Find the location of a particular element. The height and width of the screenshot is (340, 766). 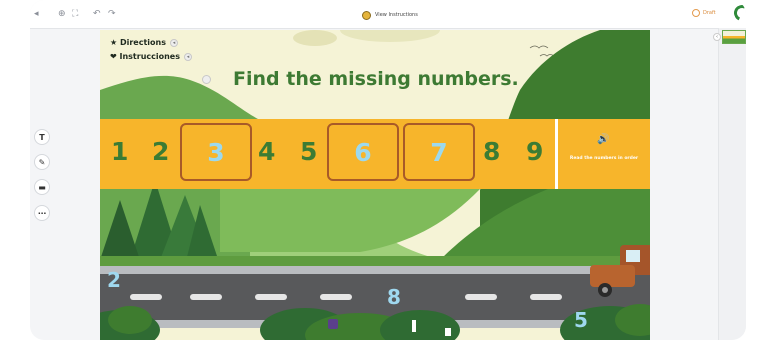

instructions-button: ❤ Instrucciones ◂ is located at coordinates (151, 56).